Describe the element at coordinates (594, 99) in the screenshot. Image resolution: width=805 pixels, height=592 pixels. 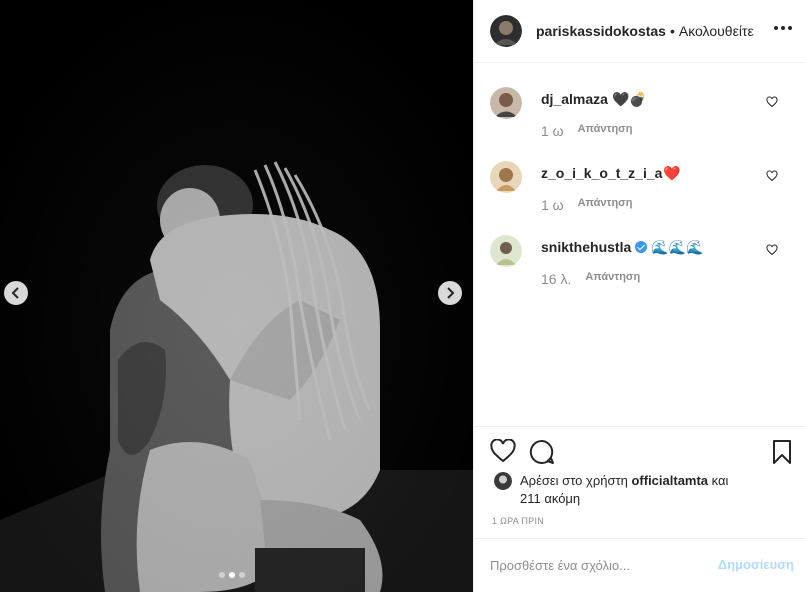
I see `comment-username: dj_almaza 🖤💣` at that location.